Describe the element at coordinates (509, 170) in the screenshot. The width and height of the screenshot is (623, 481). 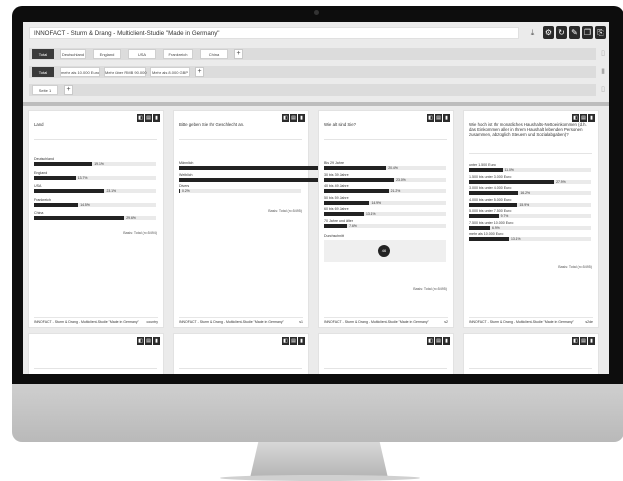
I see `bar-percent: 11.0%` at that location.